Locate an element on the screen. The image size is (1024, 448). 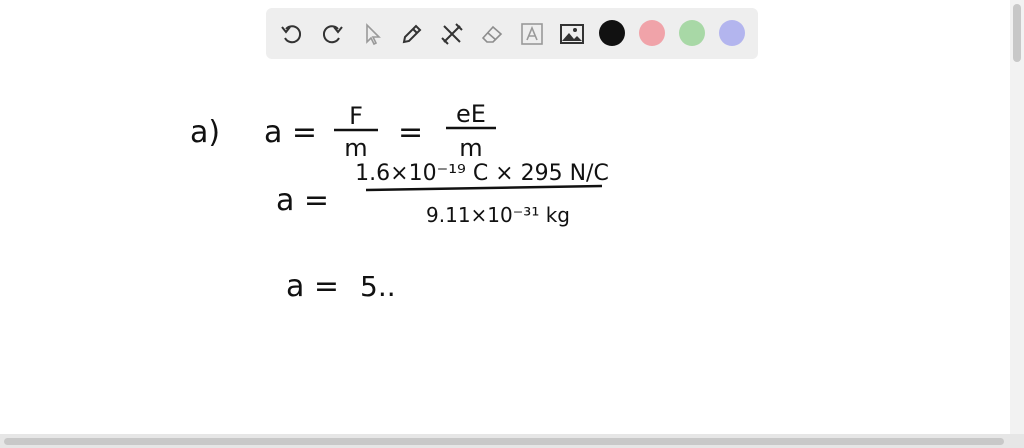
eraser-icon is located at coordinates (492, 34).